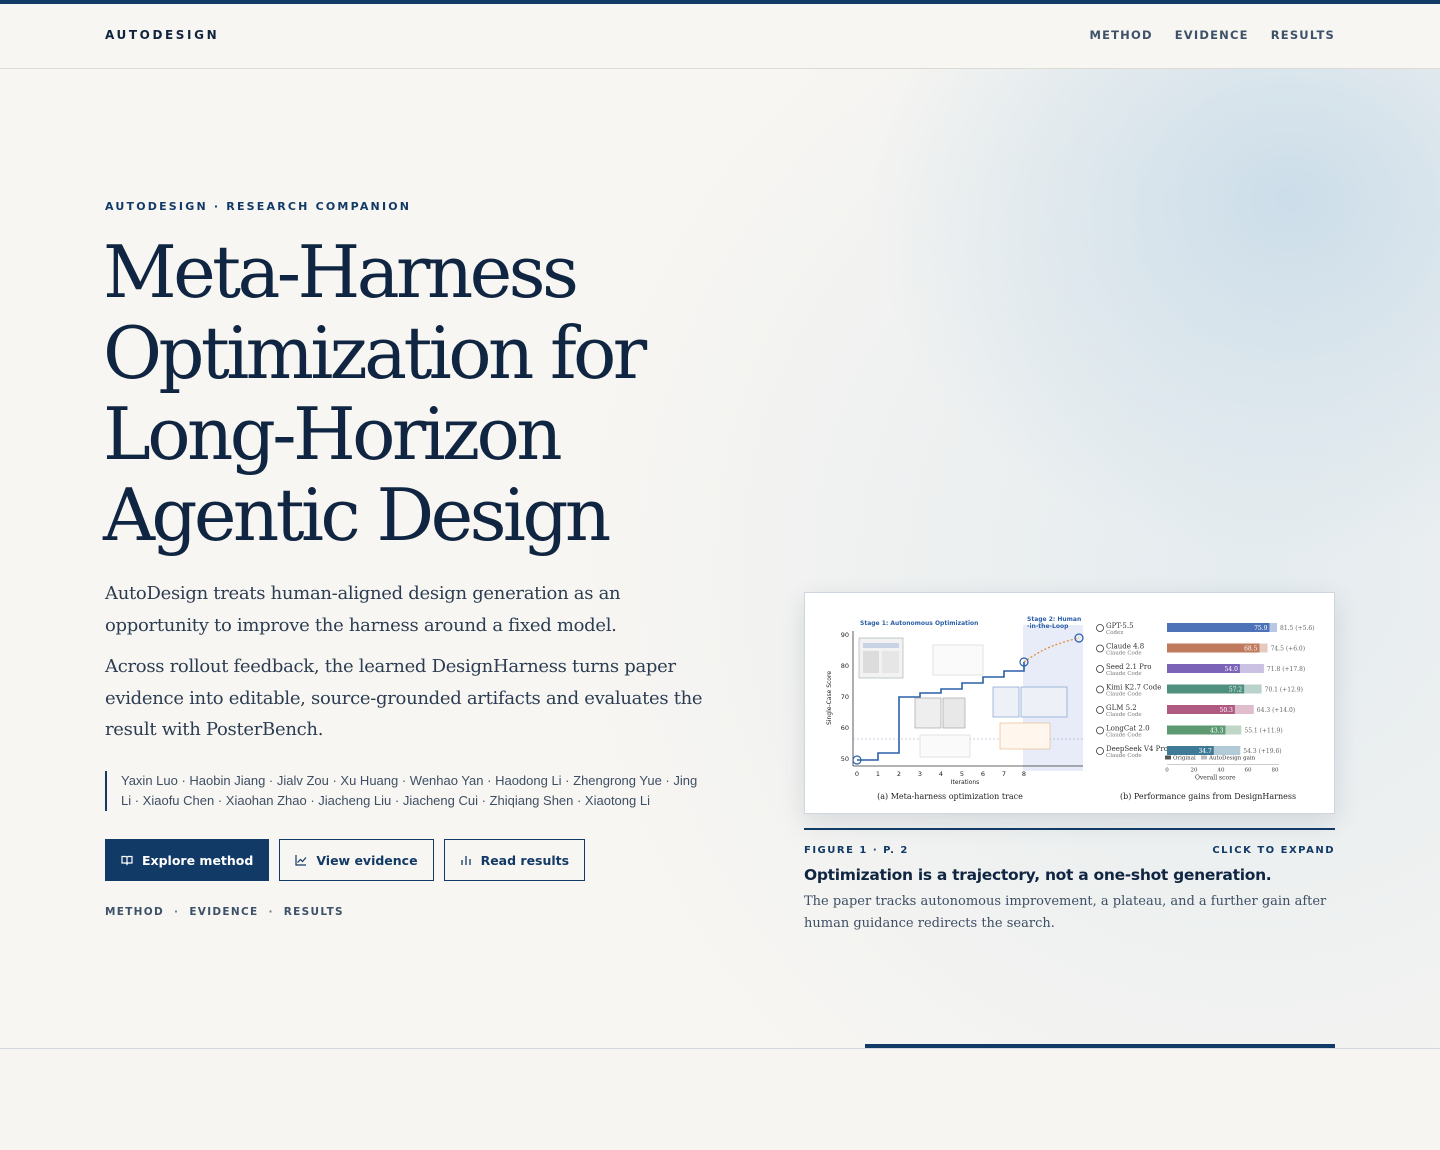  Describe the element at coordinates (720, 36) in the screenshot. I see `site-header: AUTODESIGN METHOD EVIDENCE RESULTS` at that location.